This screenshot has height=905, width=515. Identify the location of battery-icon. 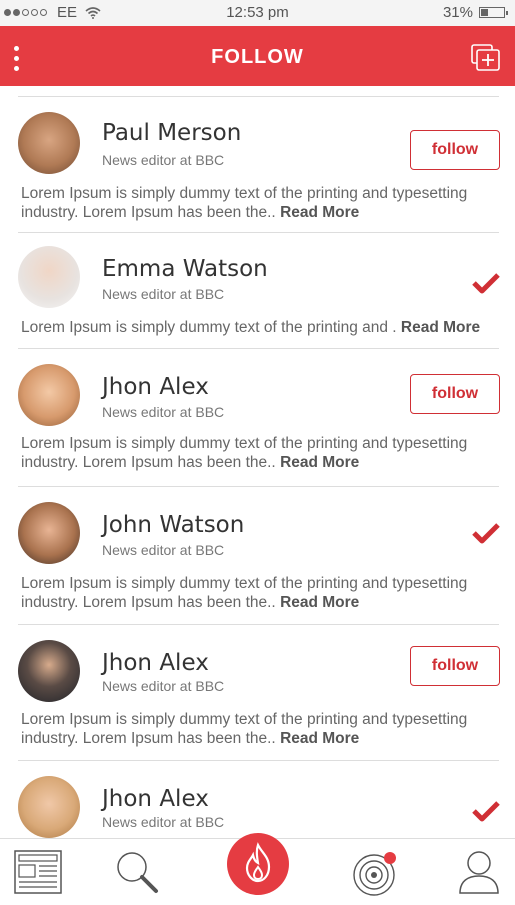
(493, 12).